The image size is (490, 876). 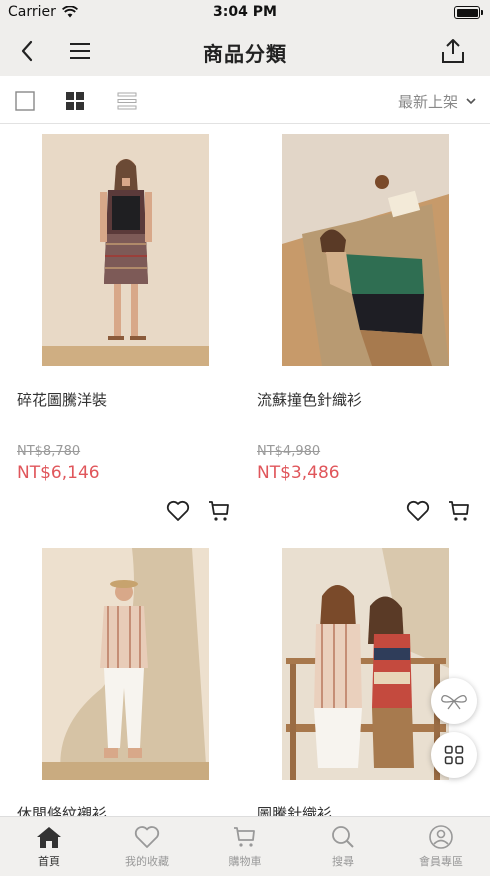 I want to click on view-toolbar: 最新上架, so click(x=245, y=100).